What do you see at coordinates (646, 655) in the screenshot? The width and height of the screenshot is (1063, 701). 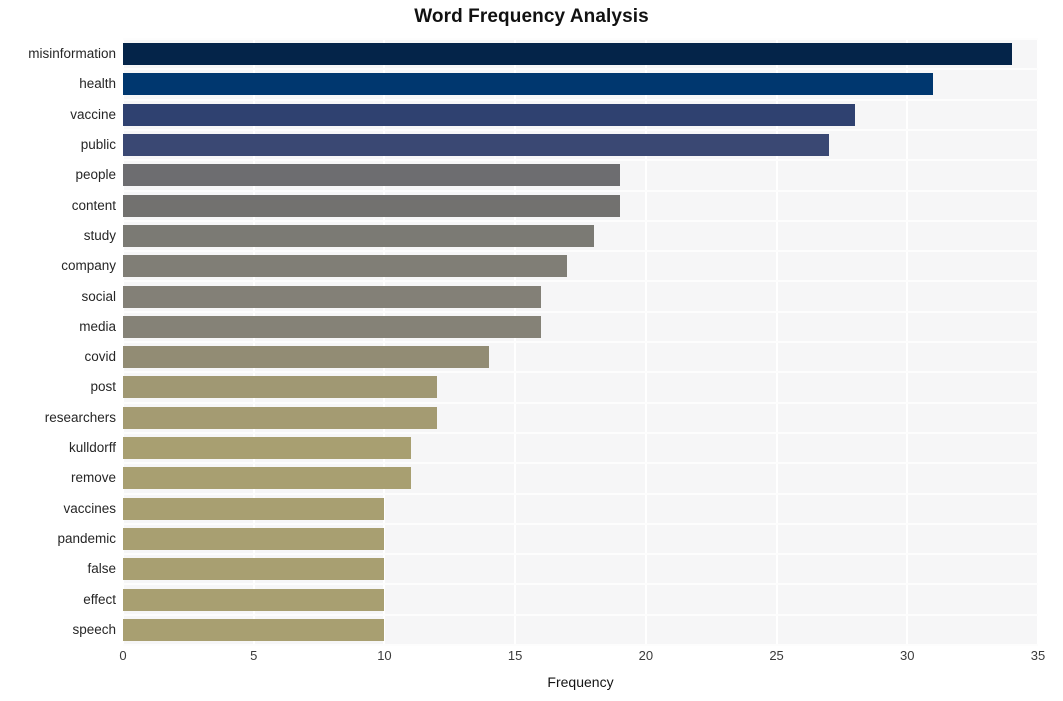 I see `x-tick-label-20: 20` at bounding box center [646, 655].